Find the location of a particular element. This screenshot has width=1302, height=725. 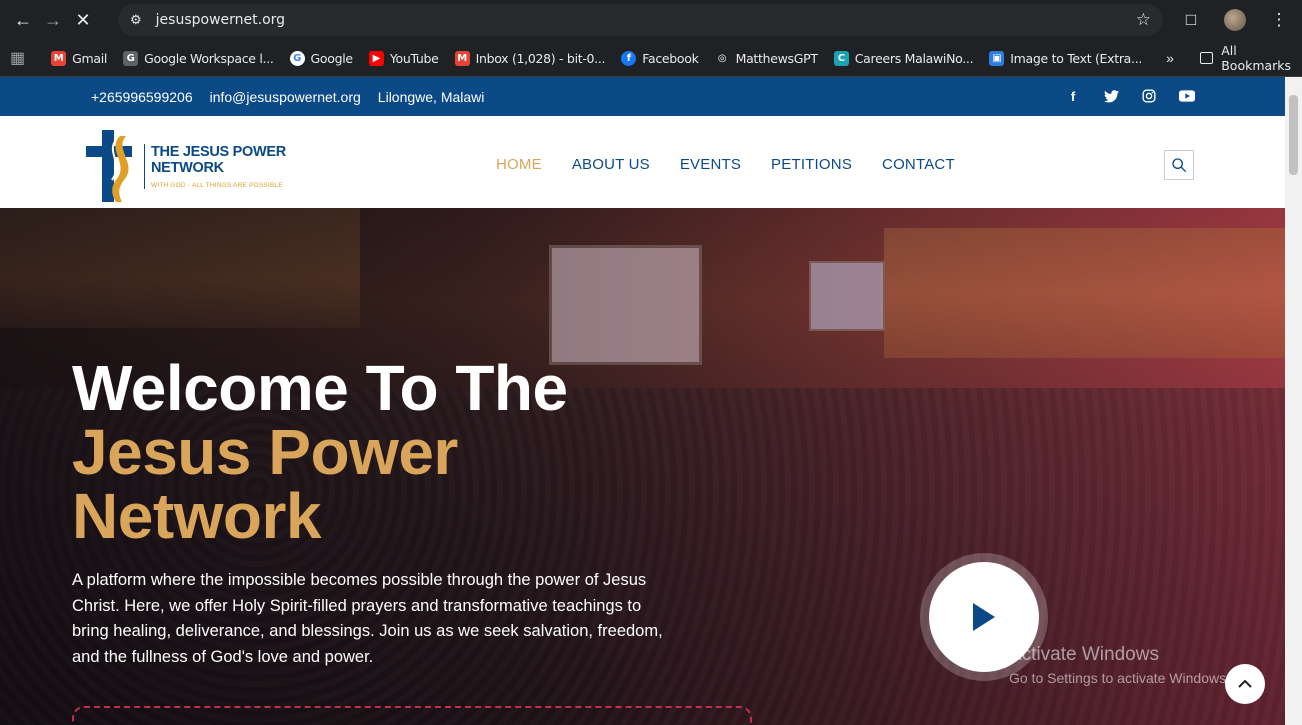

bookmark-star-icon: ☆ is located at coordinates (1143, 20).